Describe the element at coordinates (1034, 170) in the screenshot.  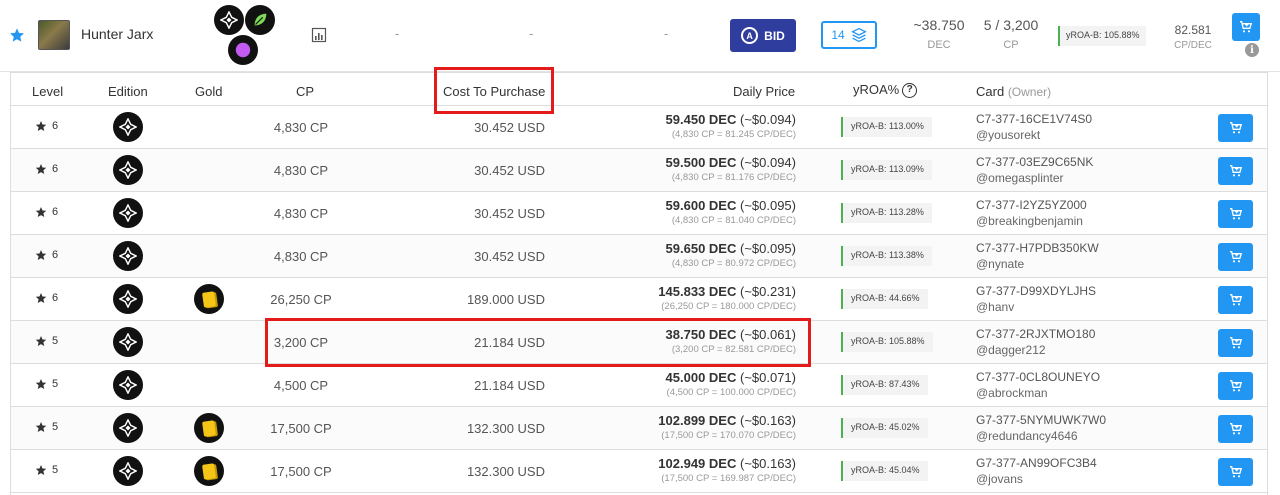
I see `card-owner-cell: C7-377-03EZ9C65NK @omegasplinter` at that location.